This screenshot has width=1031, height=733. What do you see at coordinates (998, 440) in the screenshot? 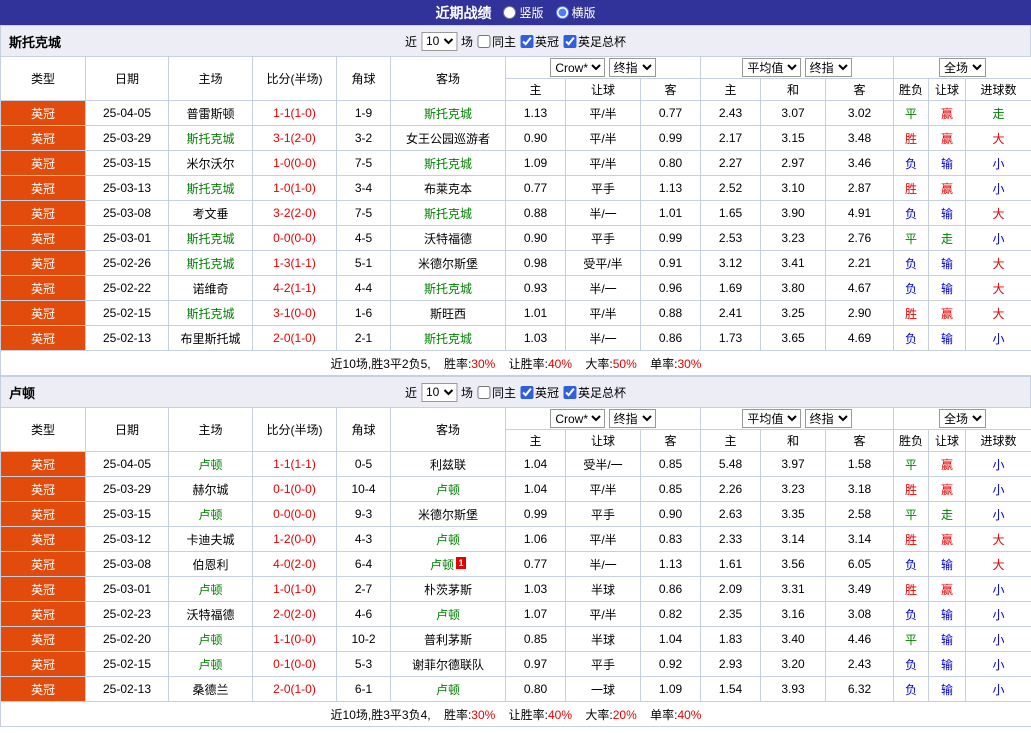
I see `col-goals: 进球数` at bounding box center [998, 440].